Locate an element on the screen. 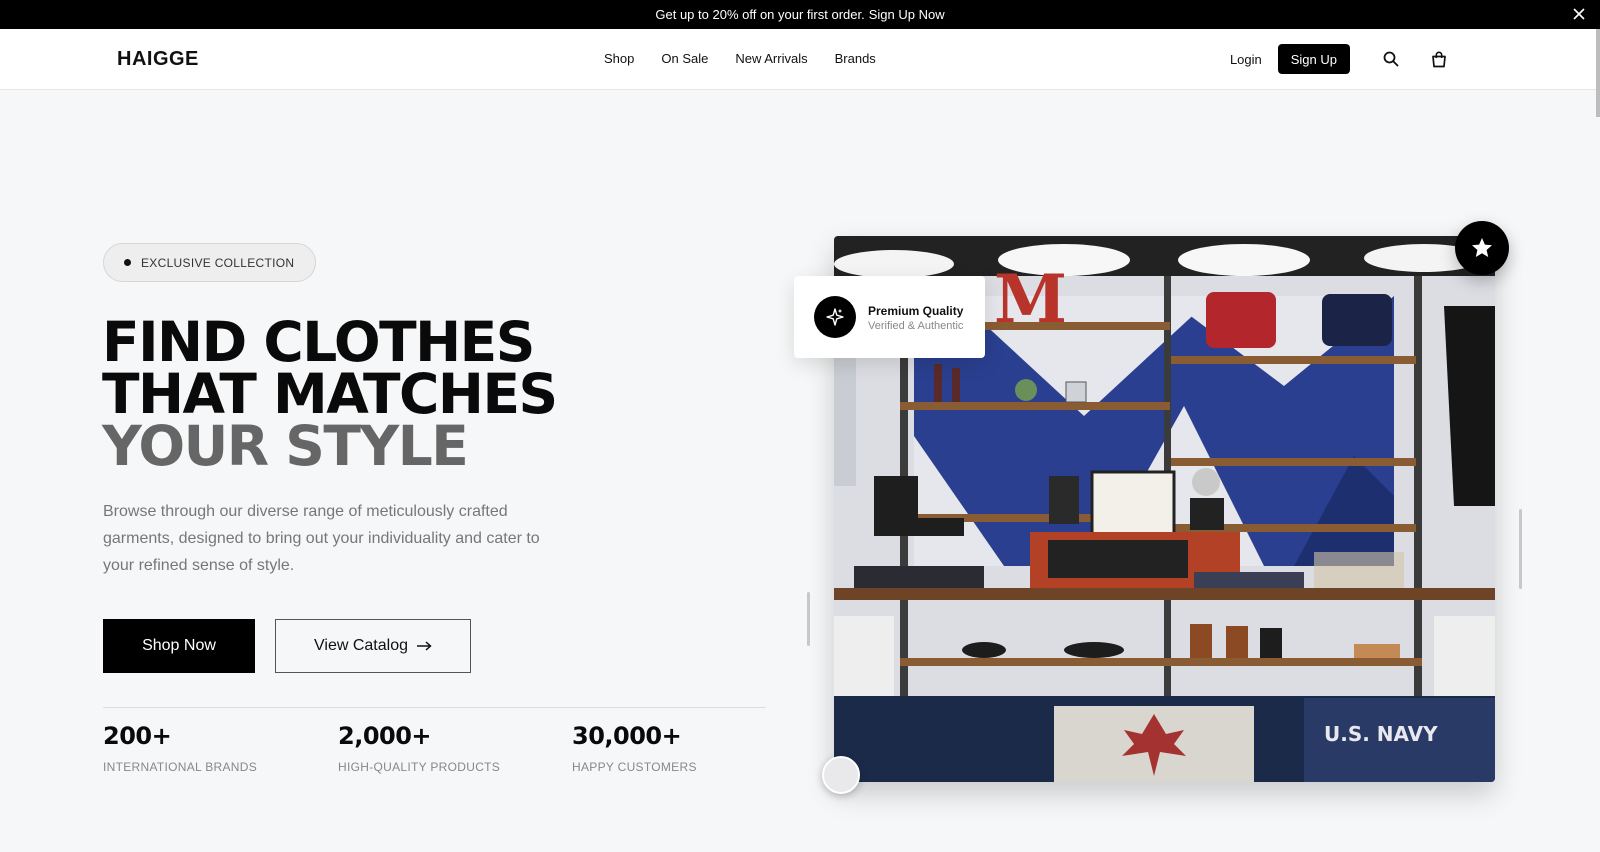 The width and height of the screenshot is (1600, 852). shop-now-button: Shop Now is located at coordinates (179, 646).